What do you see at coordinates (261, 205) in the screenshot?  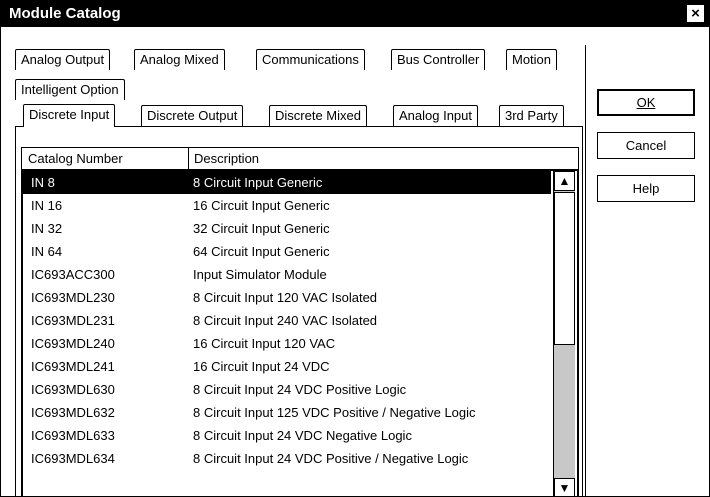 I see `description-cell: 16 Circuit Input Generic` at bounding box center [261, 205].